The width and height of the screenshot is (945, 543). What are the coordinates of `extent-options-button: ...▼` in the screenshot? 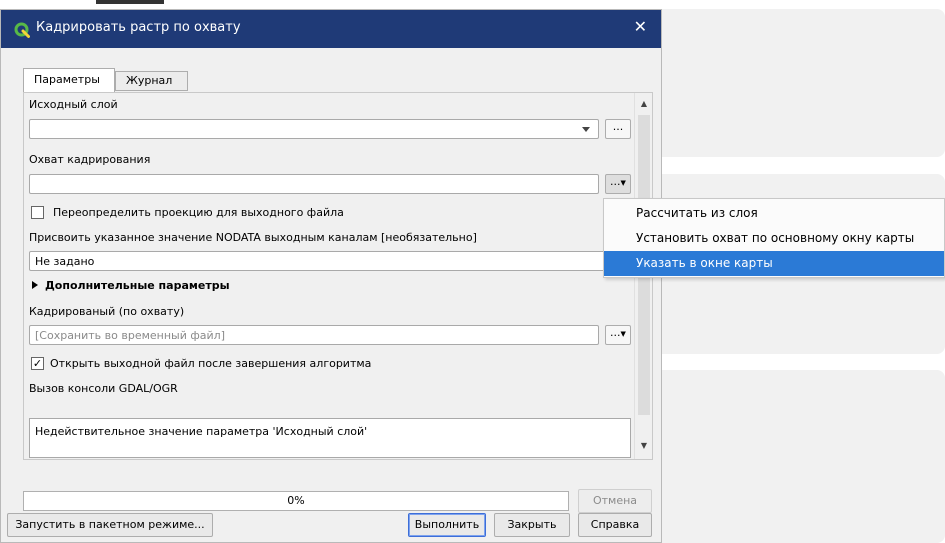 It's located at (618, 184).